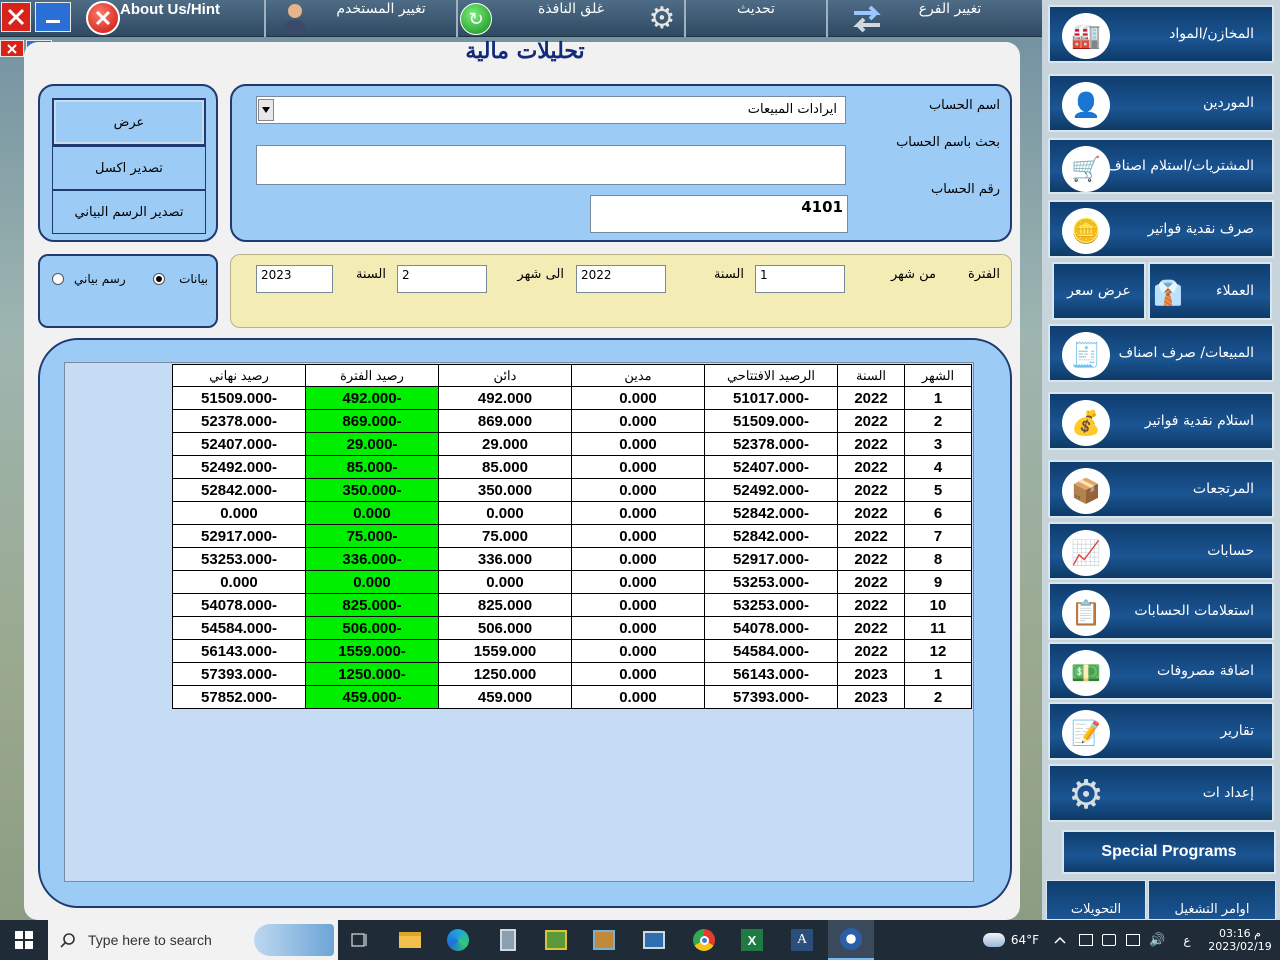  Describe the element at coordinates (1161, 551) in the screenshot. I see `sidebar-item: 📈 حسابات` at that location.